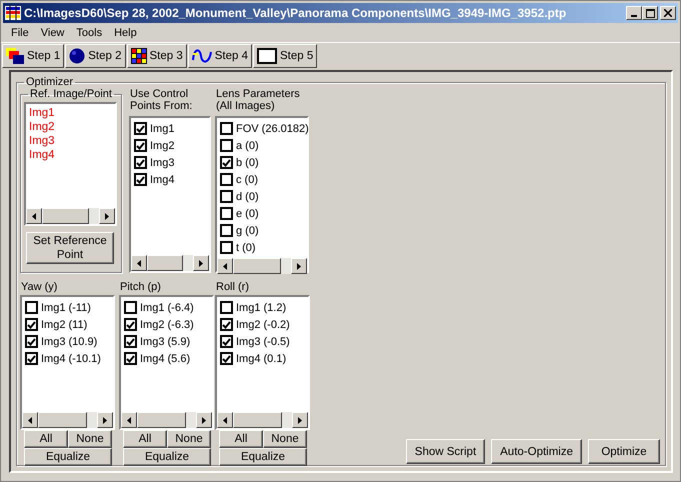 The image size is (681, 482). What do you see at coordinates (272, 128) in the screenshot?
I see `item-label: FOV (26.0182)` at bounding box center [272, 128].